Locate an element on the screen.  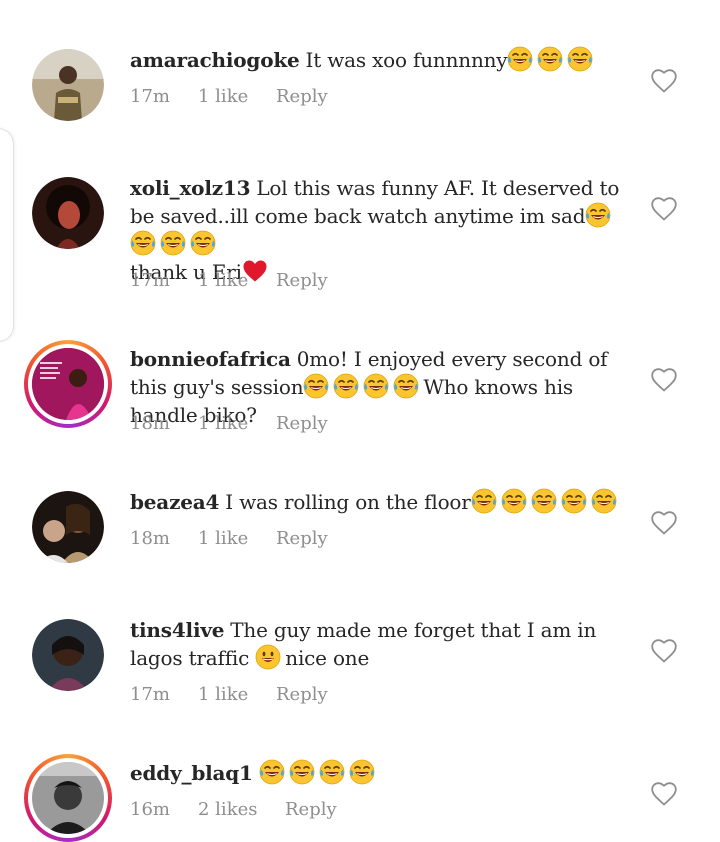
comment-username: bonnieofafrica is located at coordinates (210, 359).